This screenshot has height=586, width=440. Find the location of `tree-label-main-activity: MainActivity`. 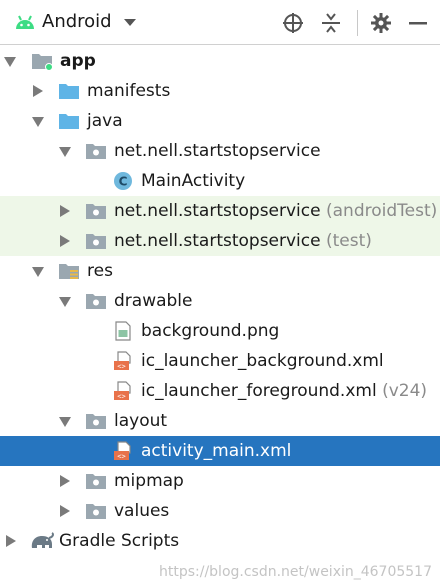

tree-label-main-activity: MainActivity is located at coordinates (193, 181).